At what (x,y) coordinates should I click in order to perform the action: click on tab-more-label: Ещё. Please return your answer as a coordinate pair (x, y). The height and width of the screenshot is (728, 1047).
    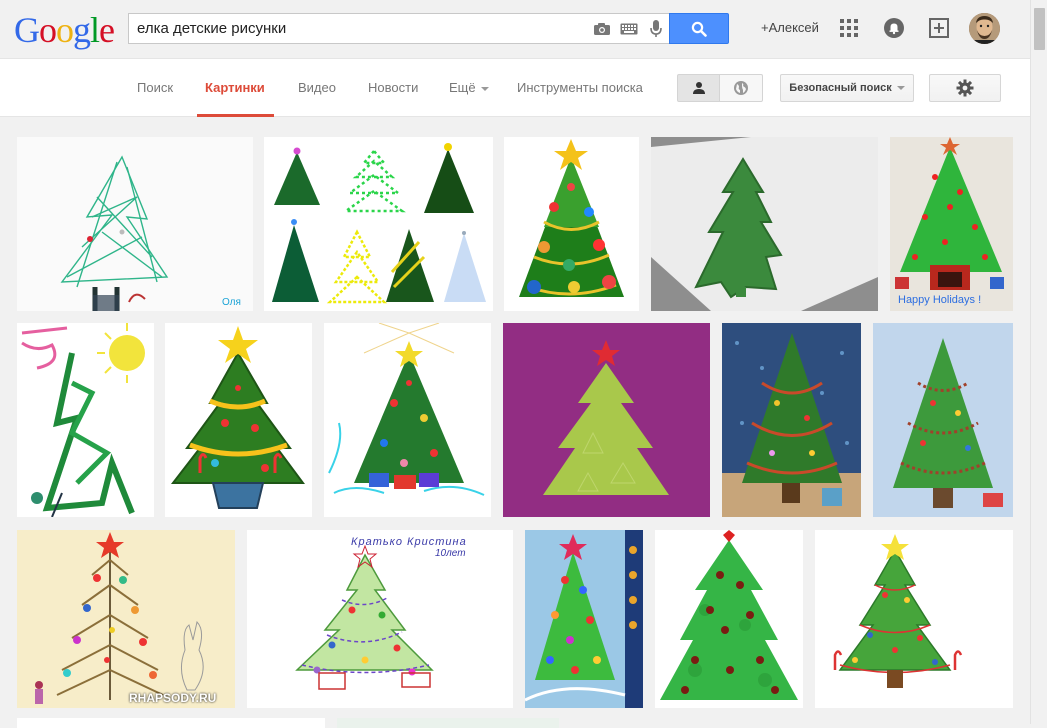
    Looking at the image, I should click on (462, 87).